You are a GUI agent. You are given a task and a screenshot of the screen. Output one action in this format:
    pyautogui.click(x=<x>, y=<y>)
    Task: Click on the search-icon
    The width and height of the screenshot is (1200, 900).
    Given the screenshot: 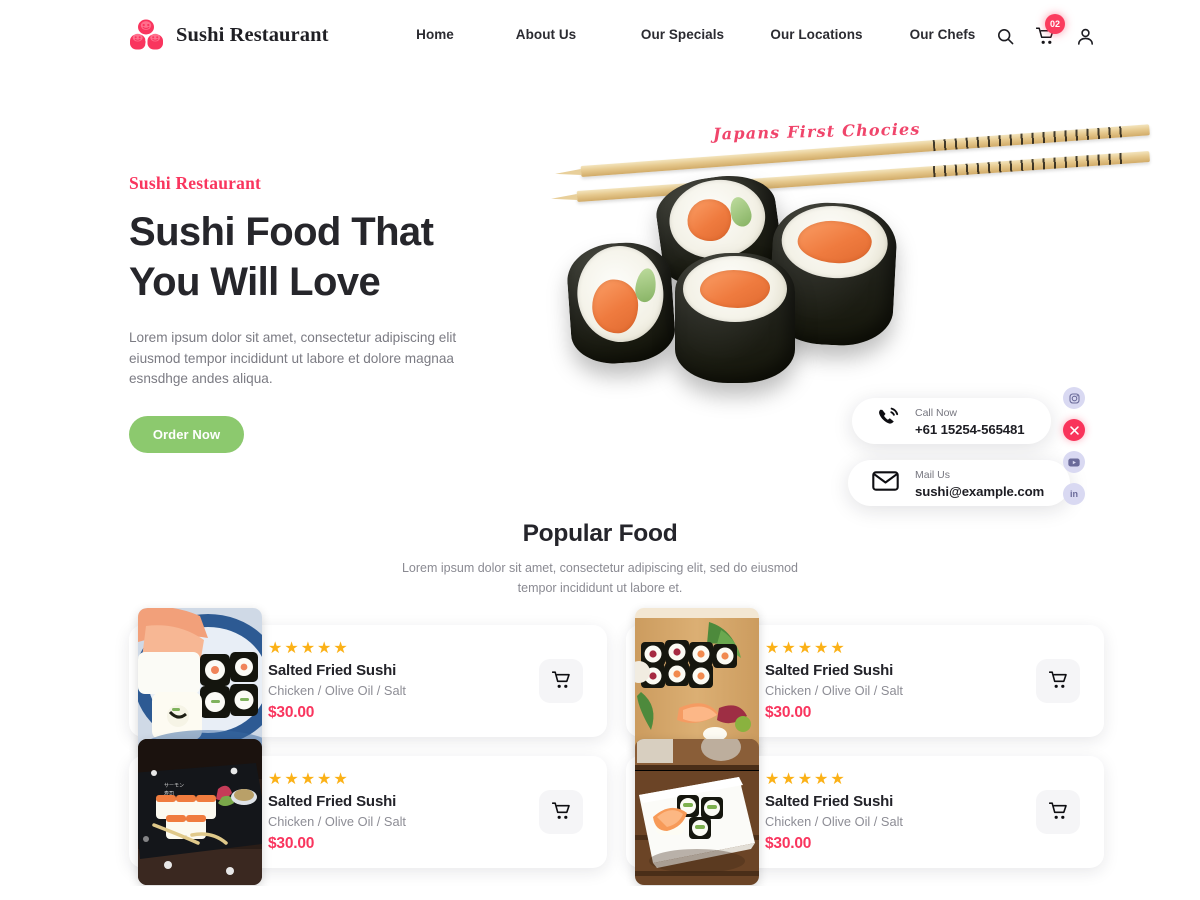 What is the action you would take?
    pyautogui.click(x=1005, y=36)
    